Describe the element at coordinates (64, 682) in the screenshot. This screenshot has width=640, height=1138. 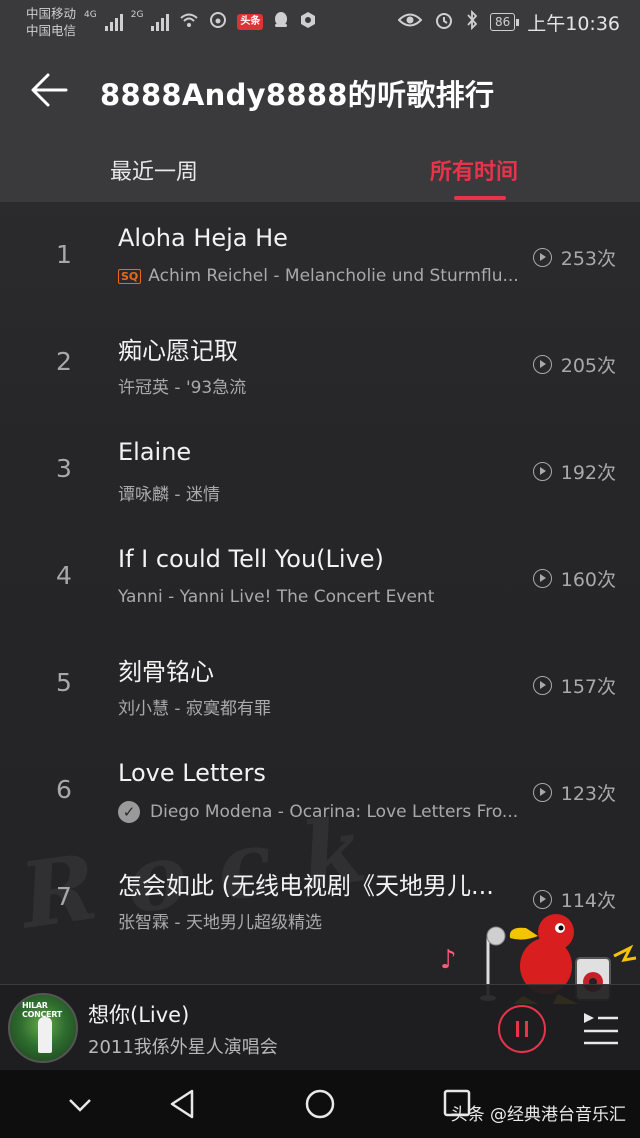
I see `rank-number: 5` at that location.